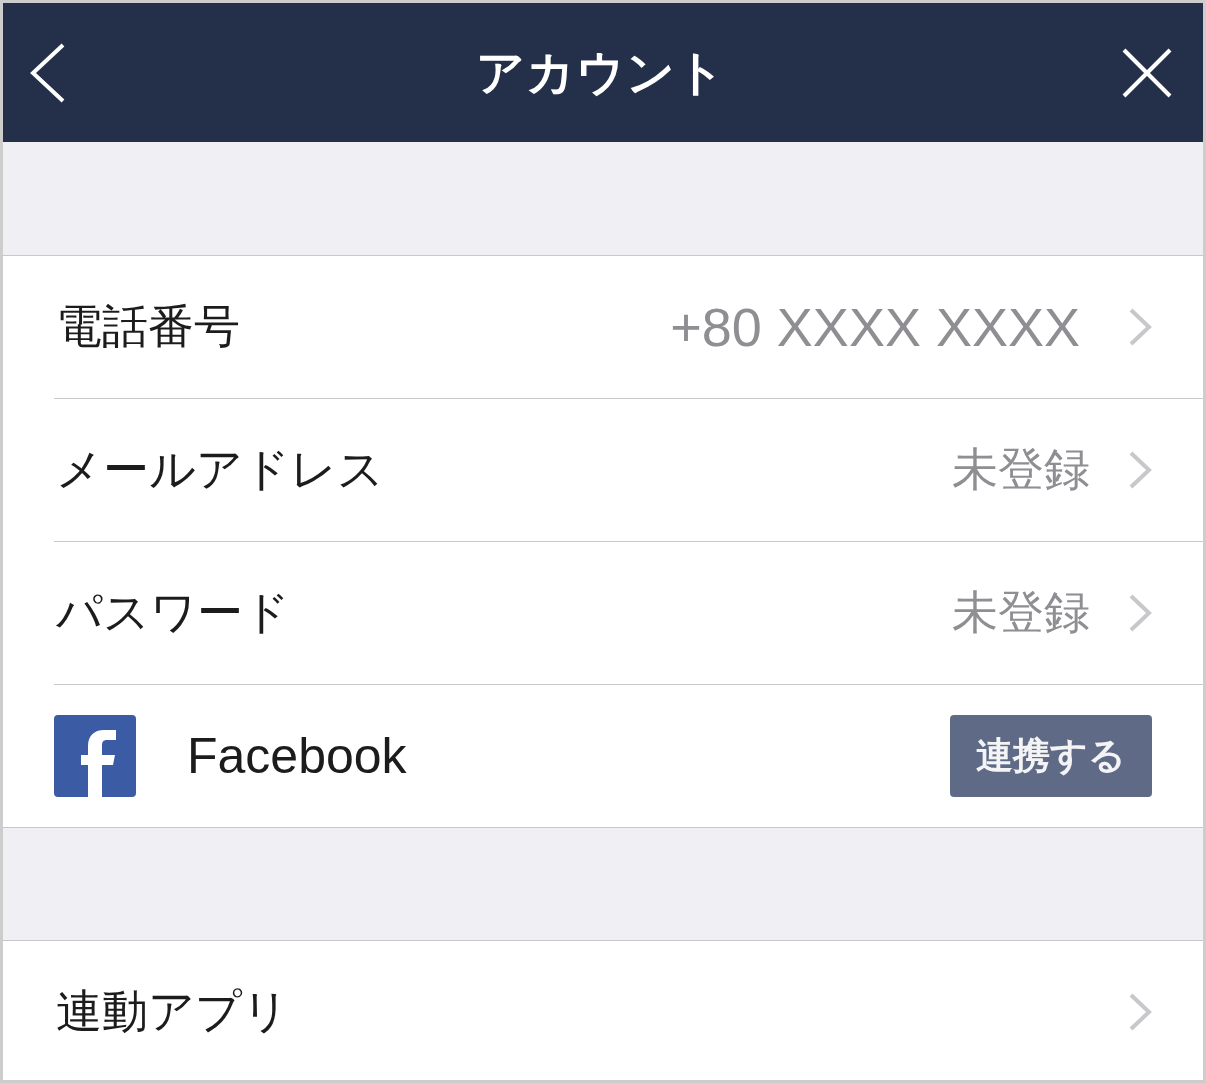  Describe the element at coordinates (95, 756) in the screenshot. I see `facebook-logo-icon` at that location.